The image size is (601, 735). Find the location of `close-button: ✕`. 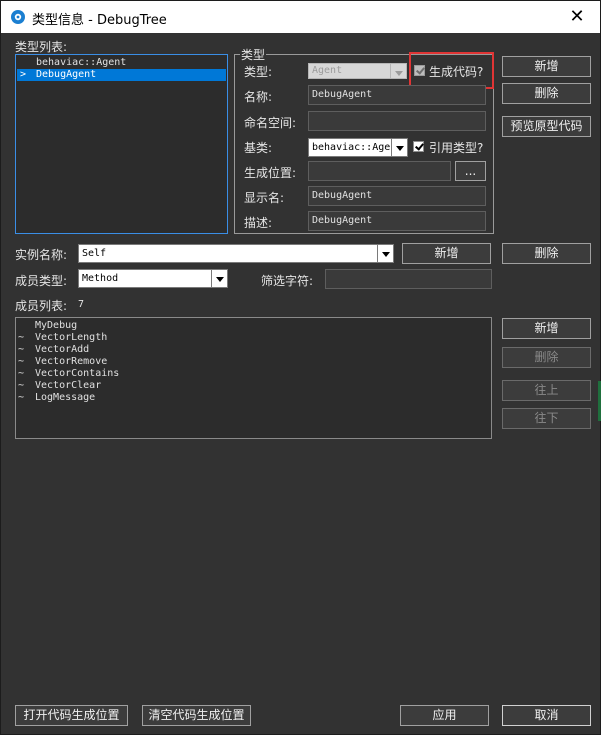

close-button: ✕ is located at coordinates (577, 17).